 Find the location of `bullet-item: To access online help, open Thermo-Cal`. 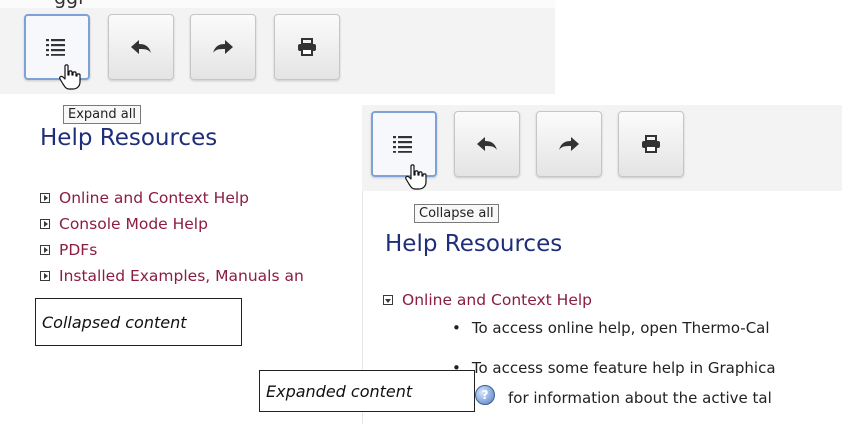

bullet-item: To access online help, open Thermo-Cal is located at coordinates (611, 328).